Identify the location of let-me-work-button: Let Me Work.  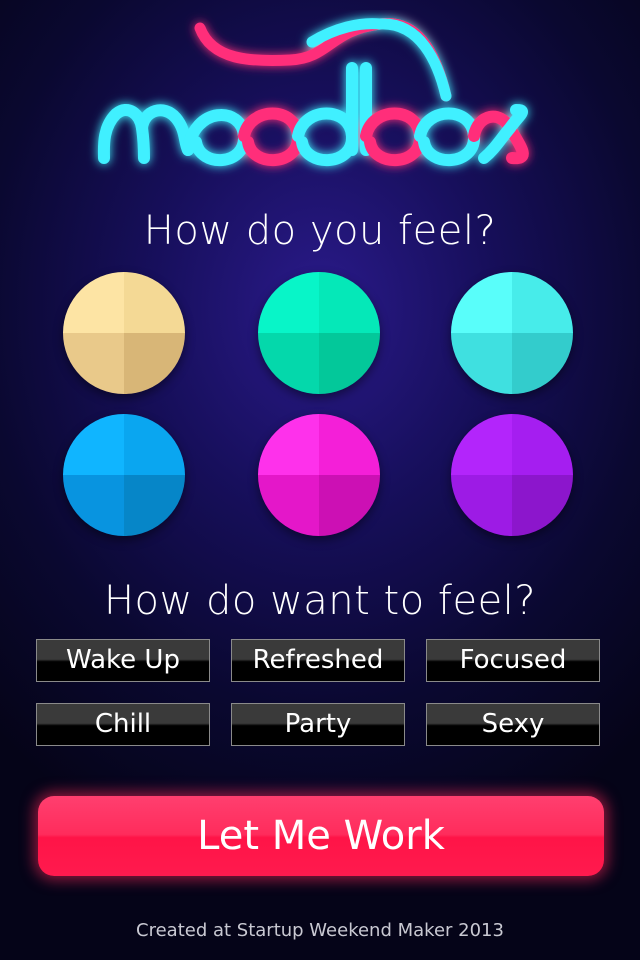
(321, 836).